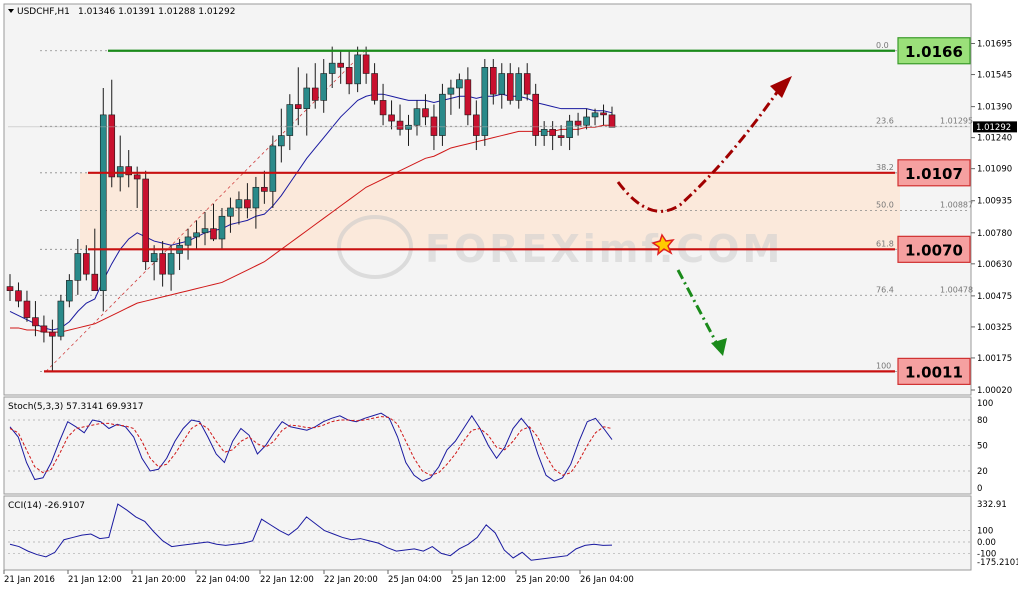 The height and width of the screenshot is (595, 1018). I want to click on price-tick-label: 1.00630, so click(994, 265).